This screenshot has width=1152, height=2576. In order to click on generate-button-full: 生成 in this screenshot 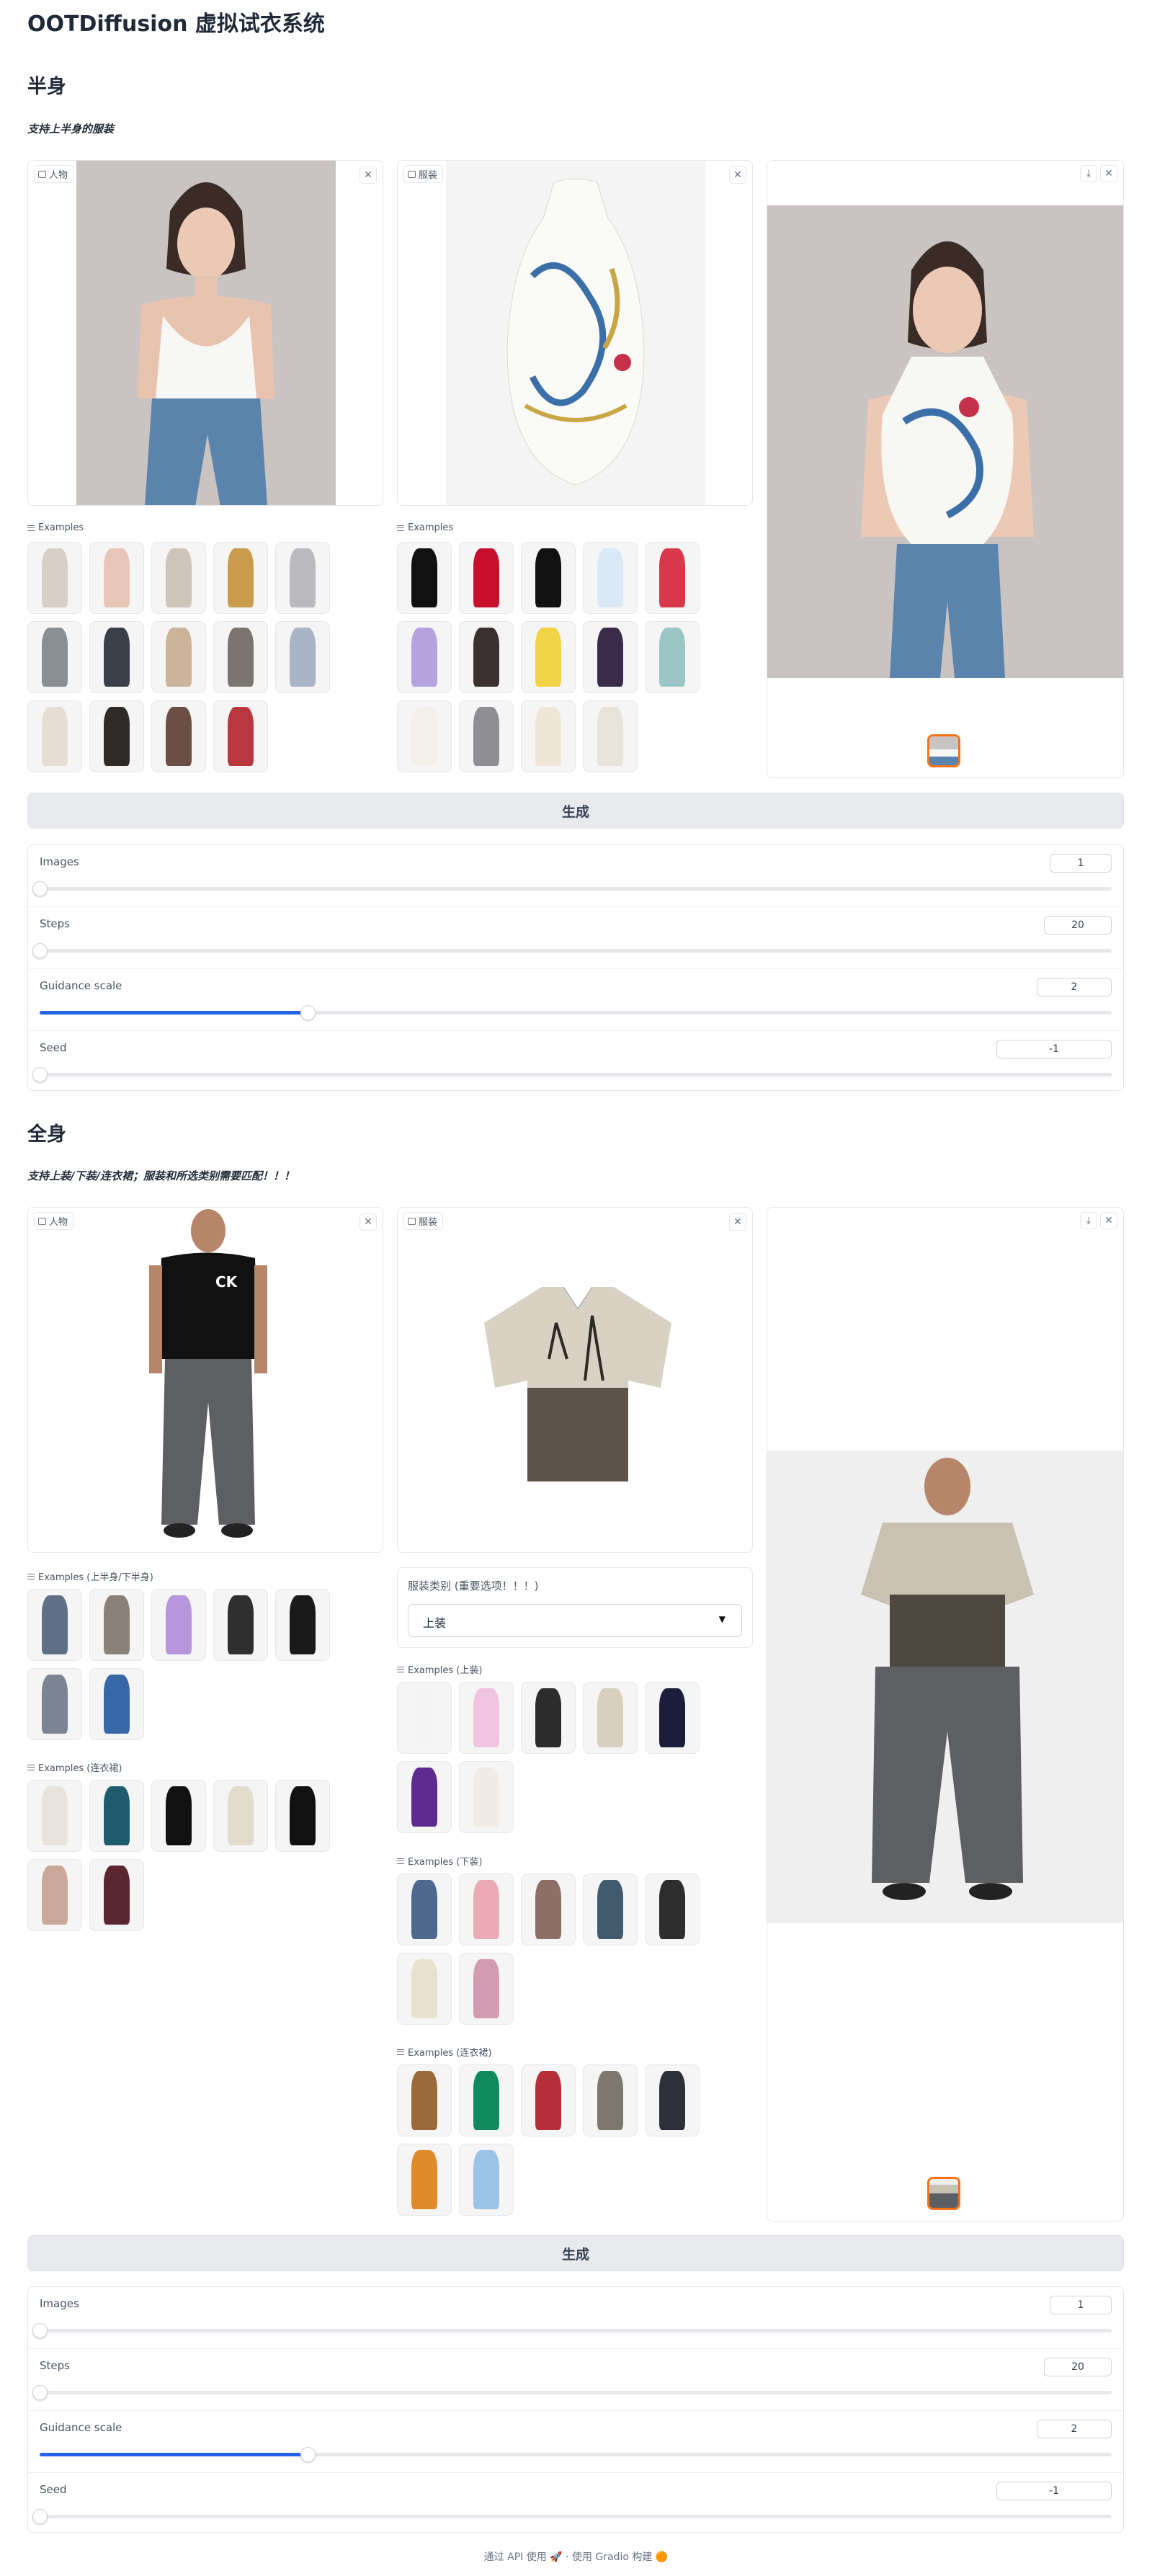, I will do `click(575, 2253)`.